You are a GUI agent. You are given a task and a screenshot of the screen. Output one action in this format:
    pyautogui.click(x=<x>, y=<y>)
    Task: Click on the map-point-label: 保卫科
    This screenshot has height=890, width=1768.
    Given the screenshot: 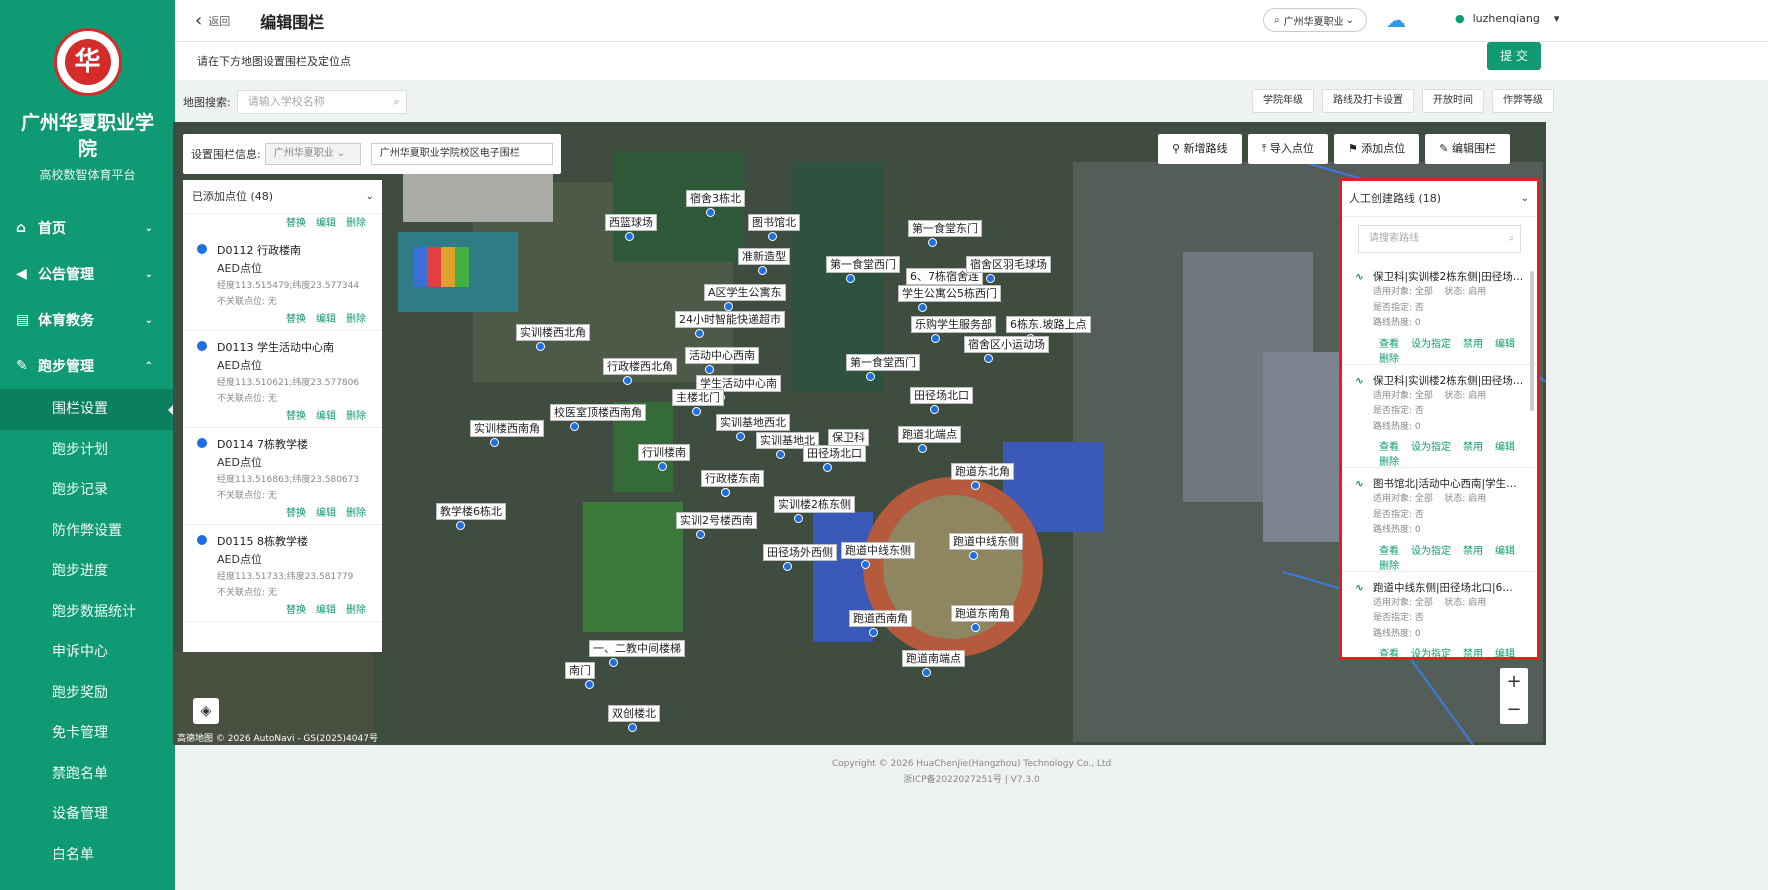 What is the action you would take?
    pyautogui.click(x=848, y=437)
    